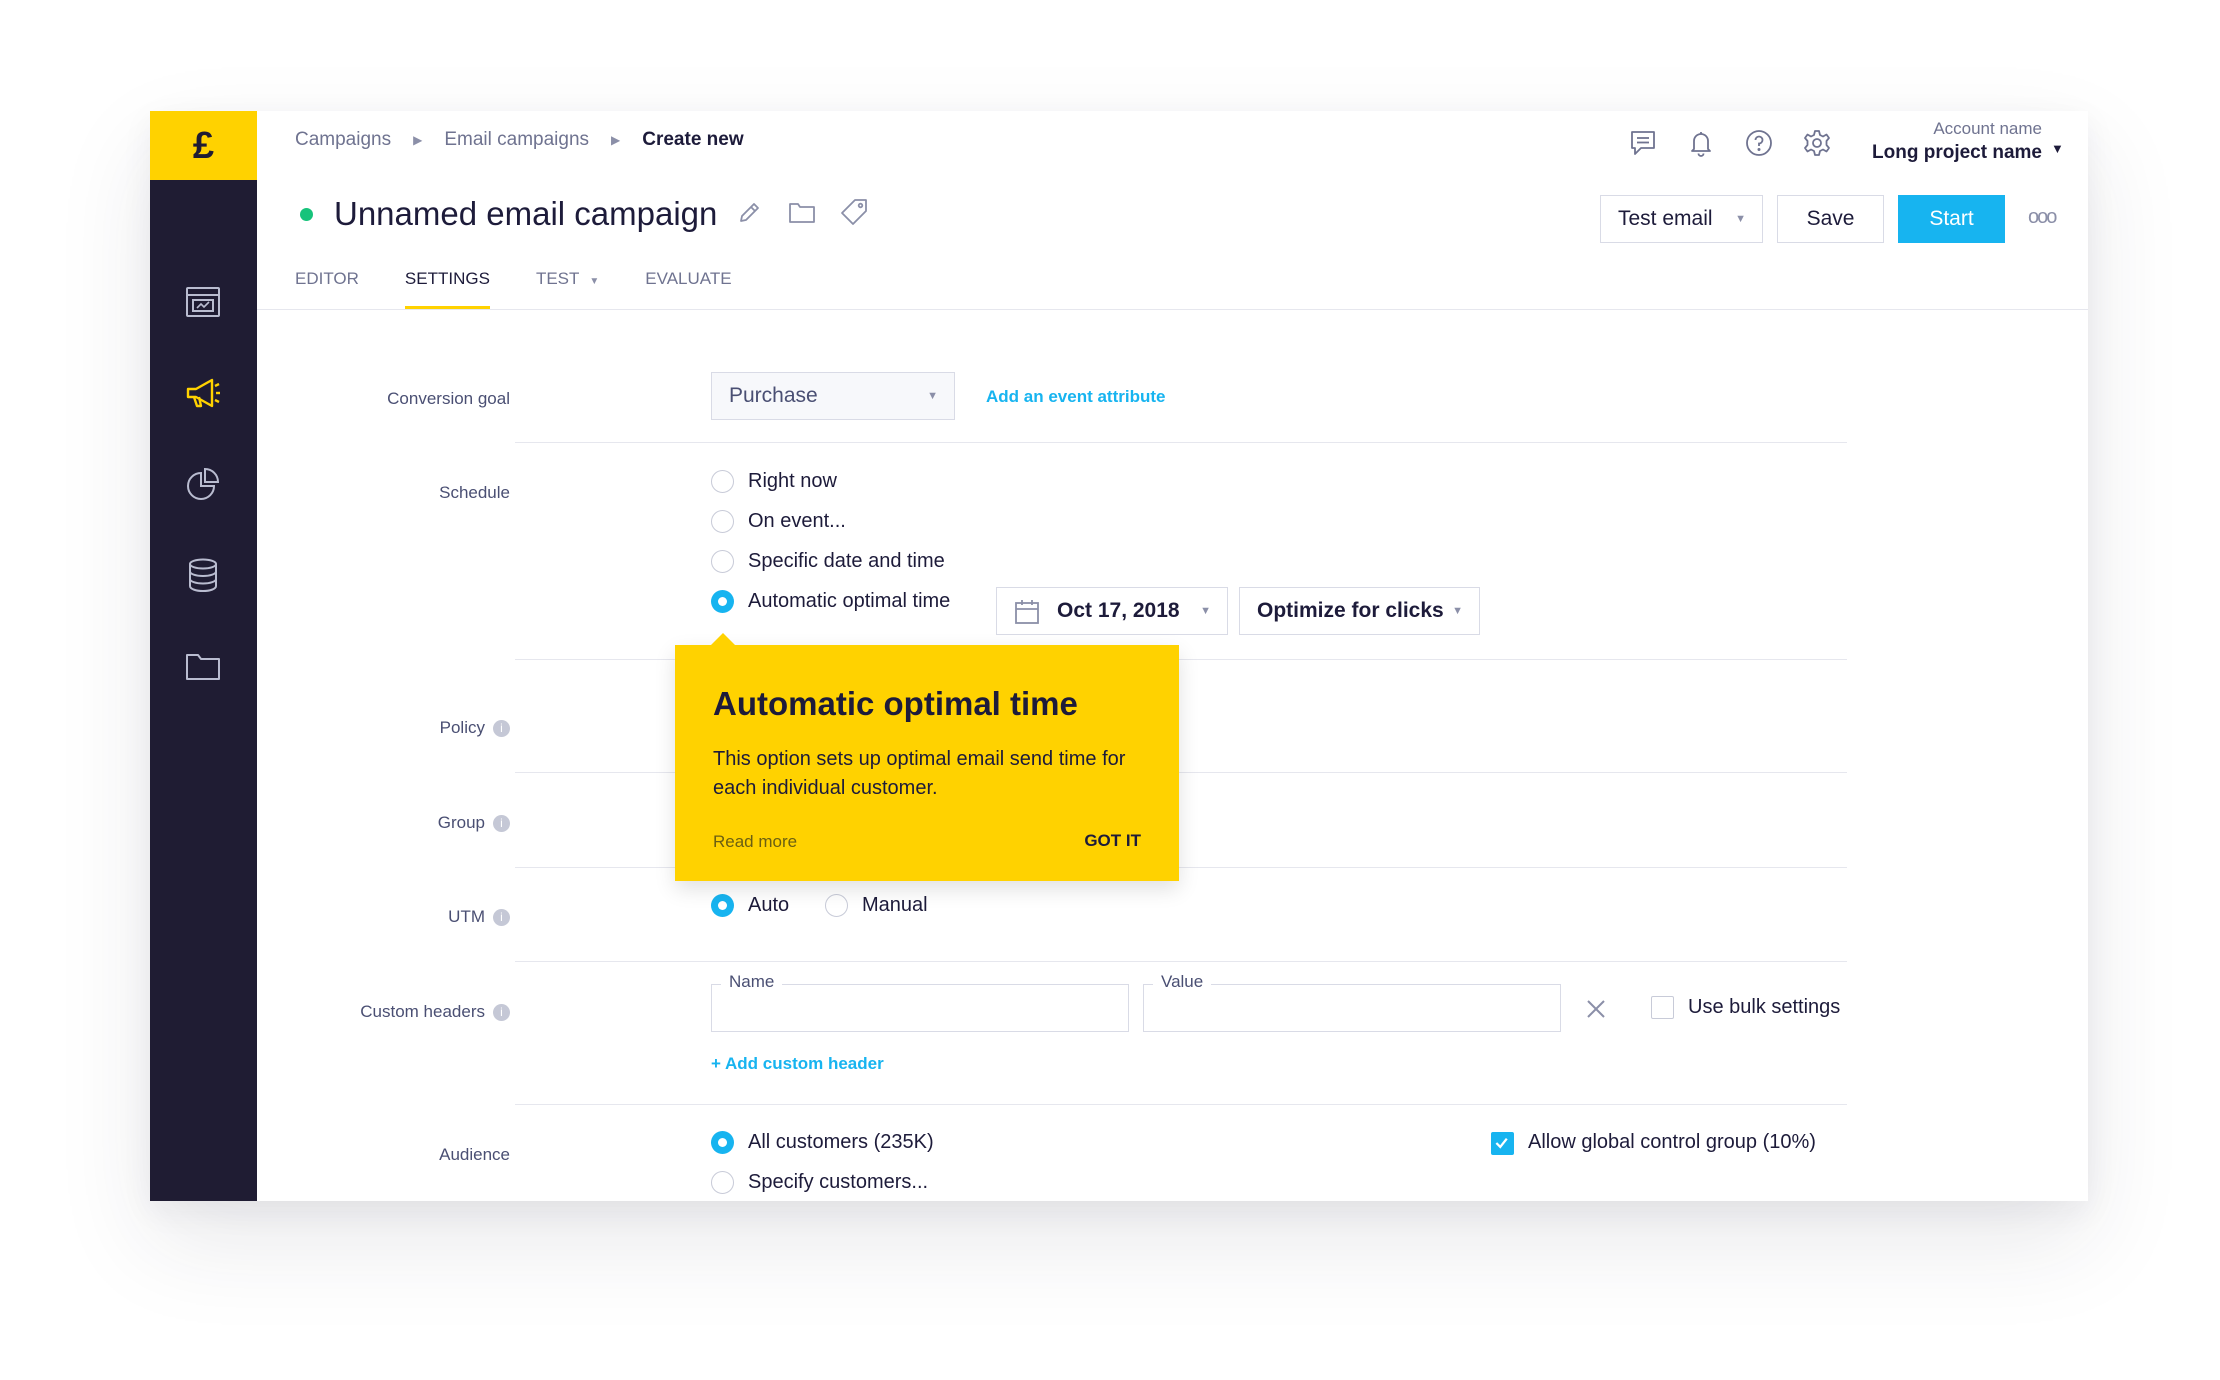  Describe the element at coordinates (203, 393) in the screenshot. I see `megaphone-icon` at that location.